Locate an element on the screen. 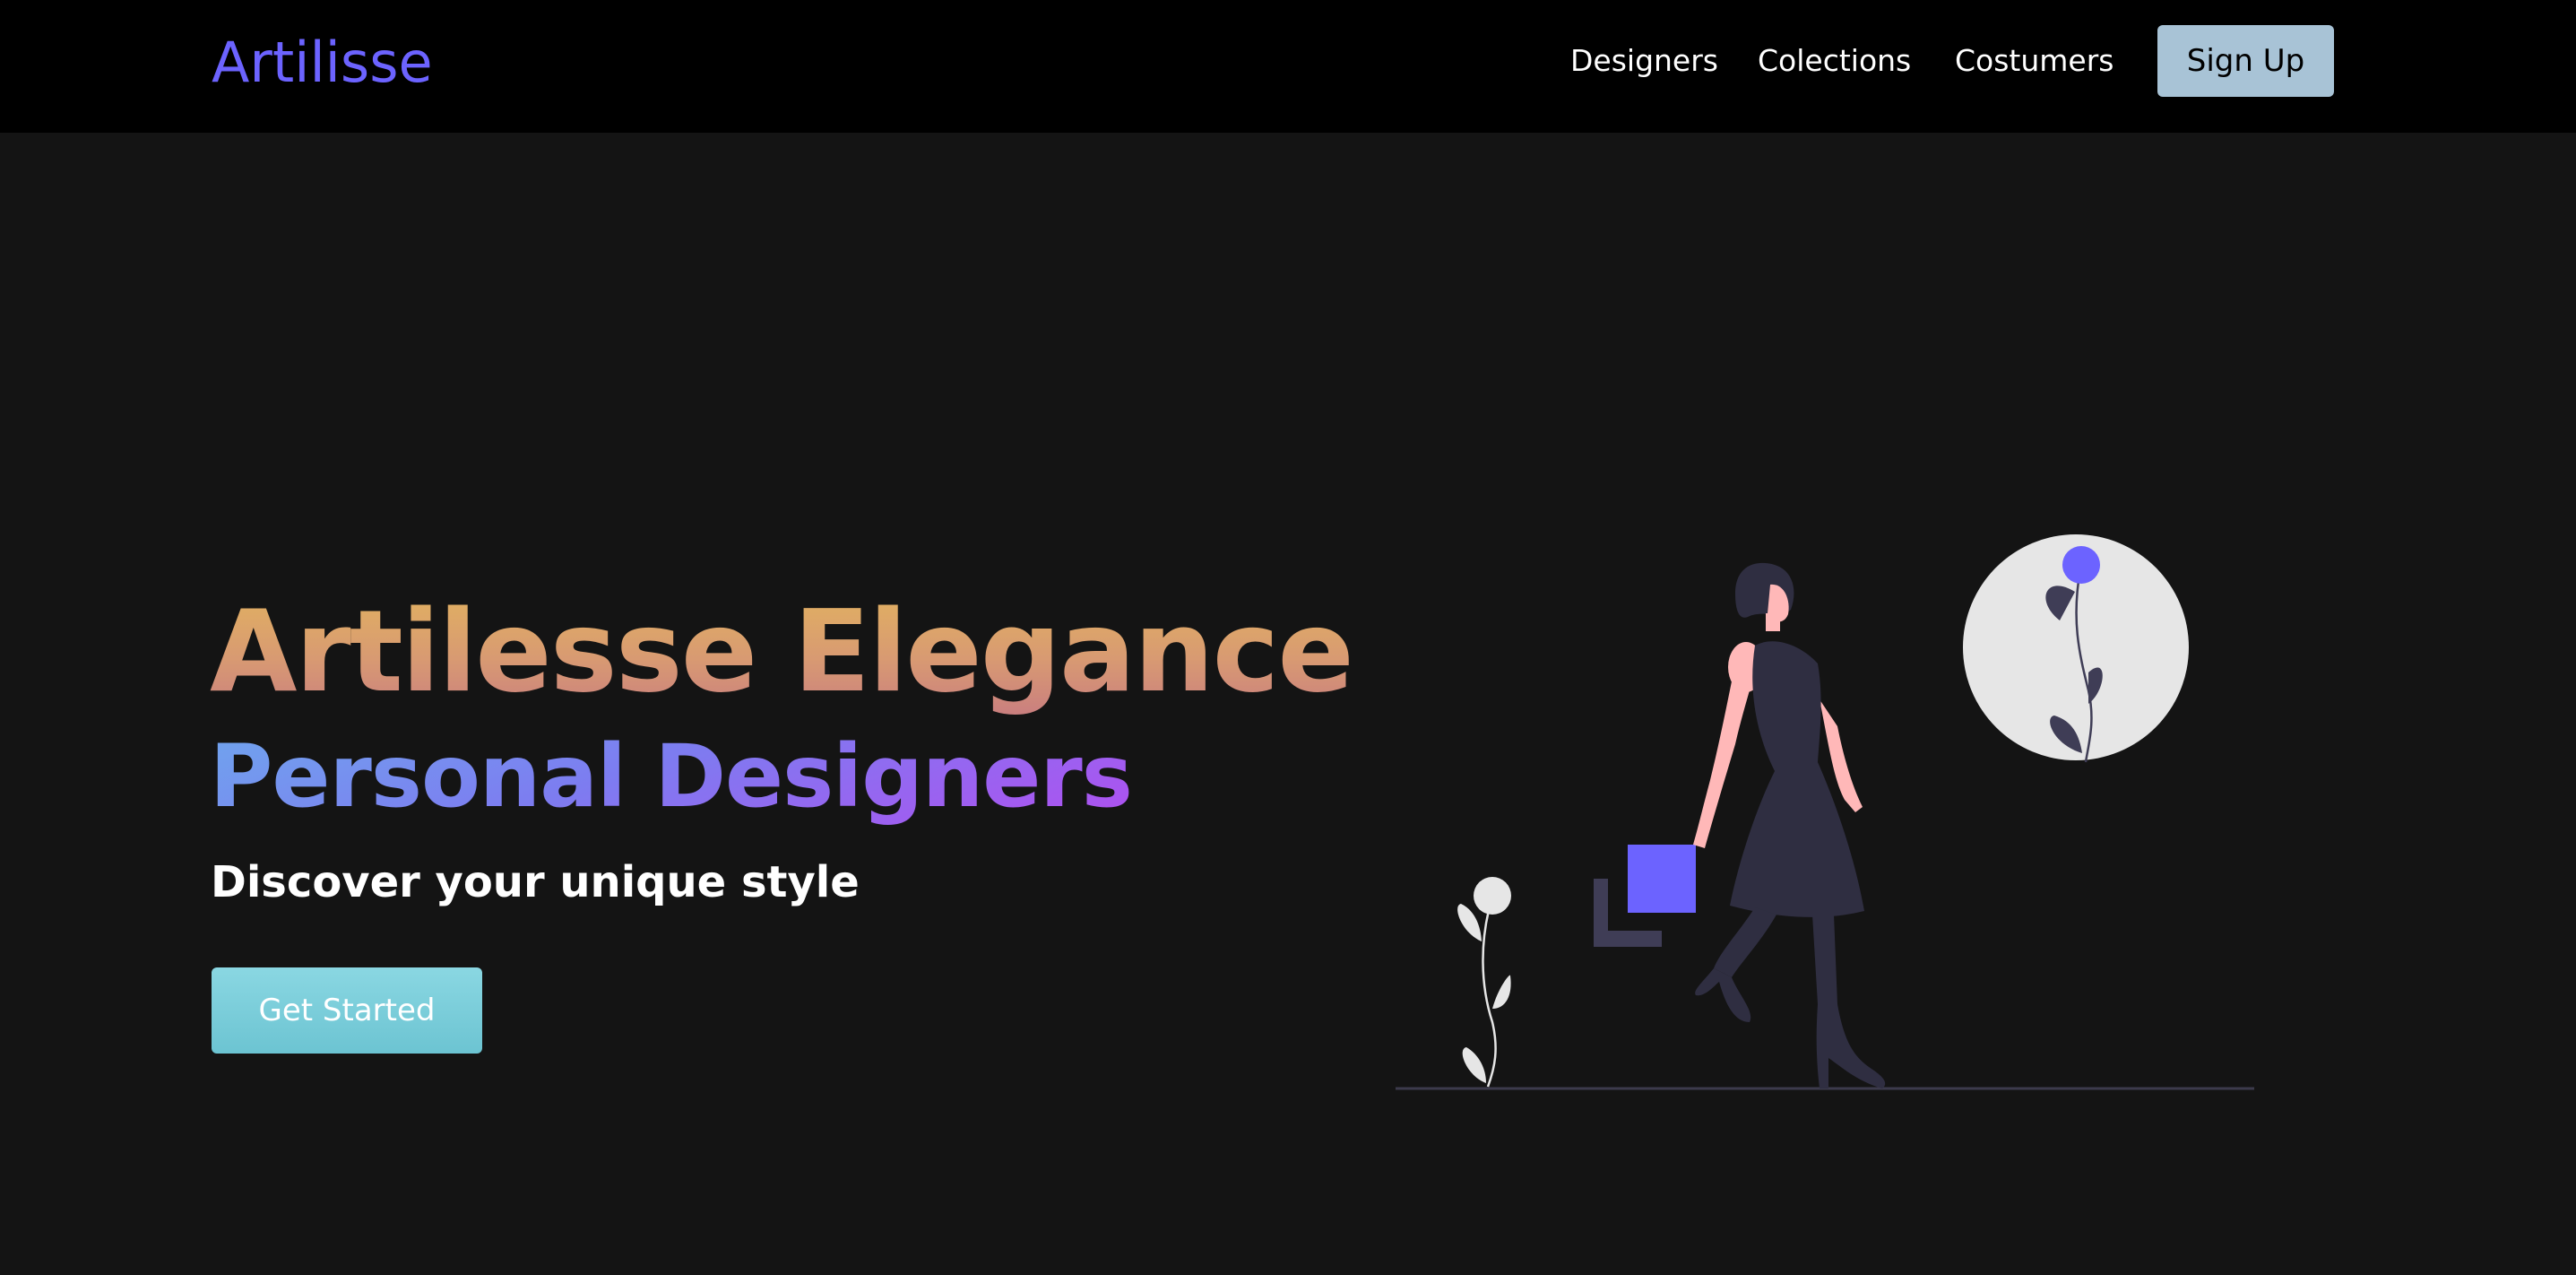 The width and height of the screenshot is (2576, 1275). nav-link-designers: Designers is located at coordinates (1644, 61).